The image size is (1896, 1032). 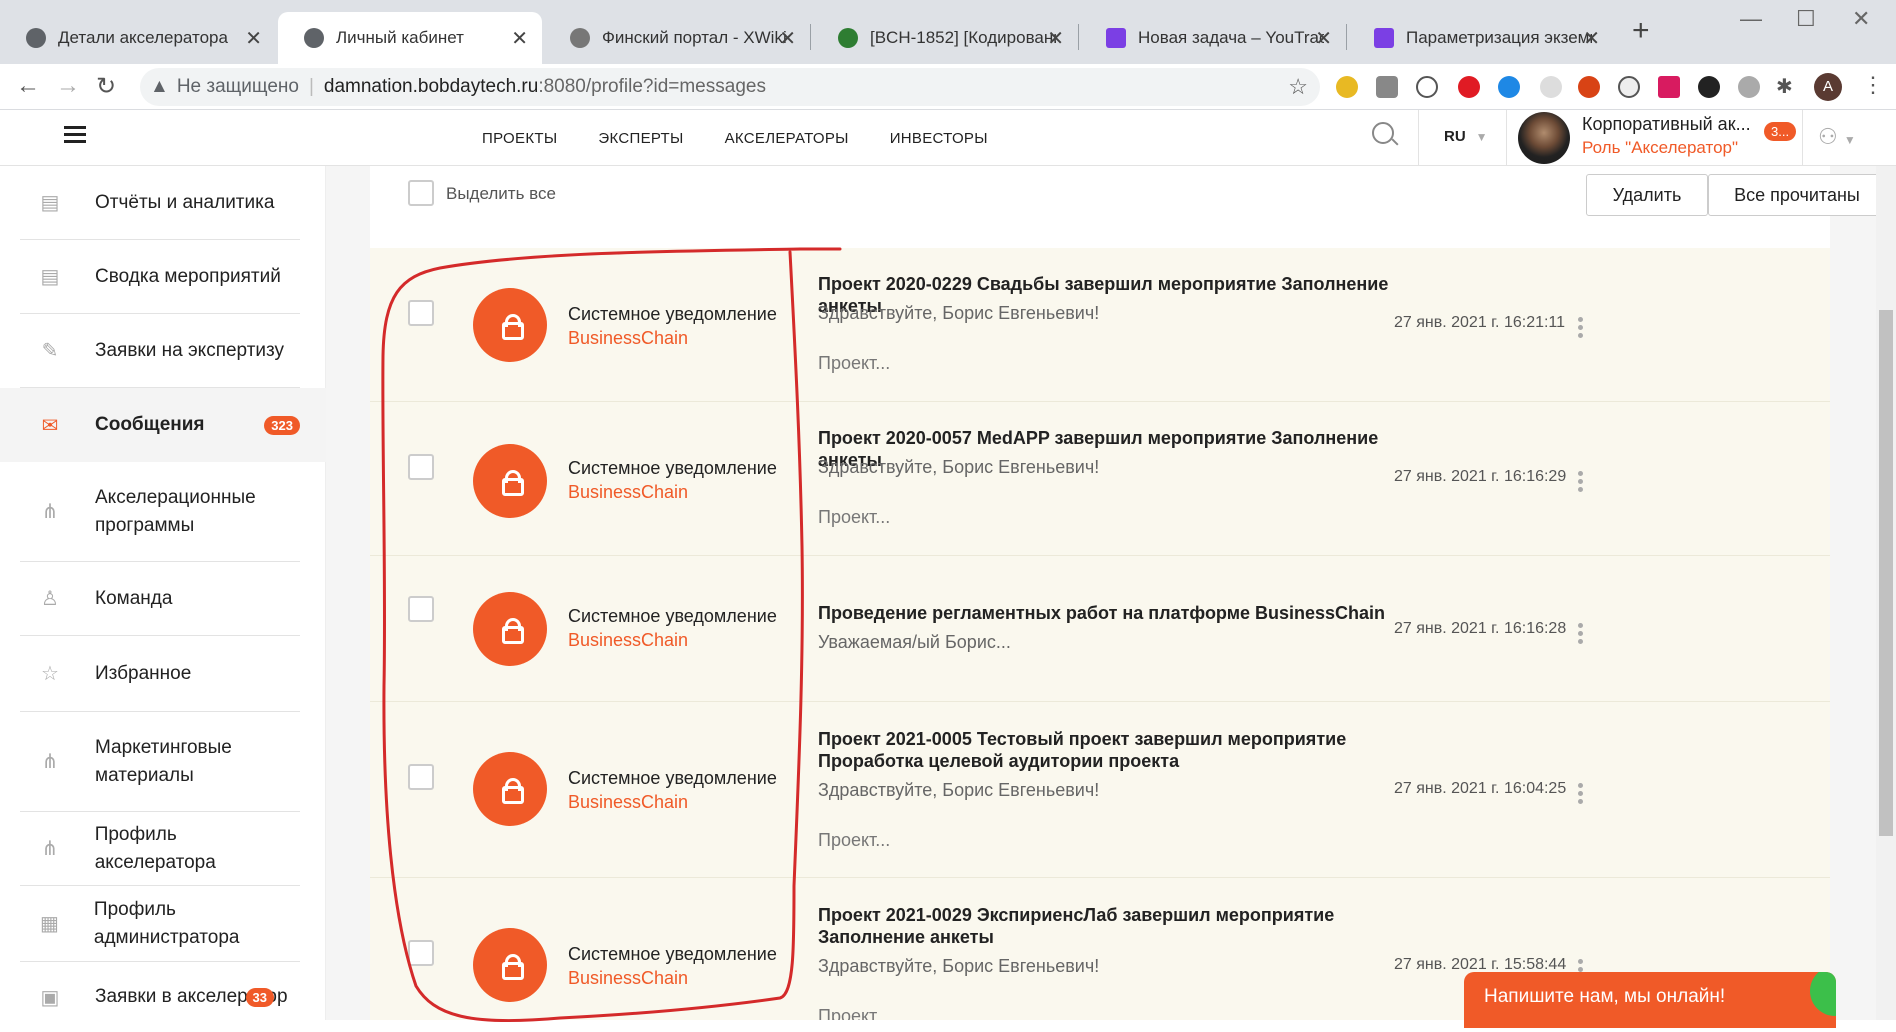 I want to click on tab-title: Личный кабинет, so click(x=400, y=37).